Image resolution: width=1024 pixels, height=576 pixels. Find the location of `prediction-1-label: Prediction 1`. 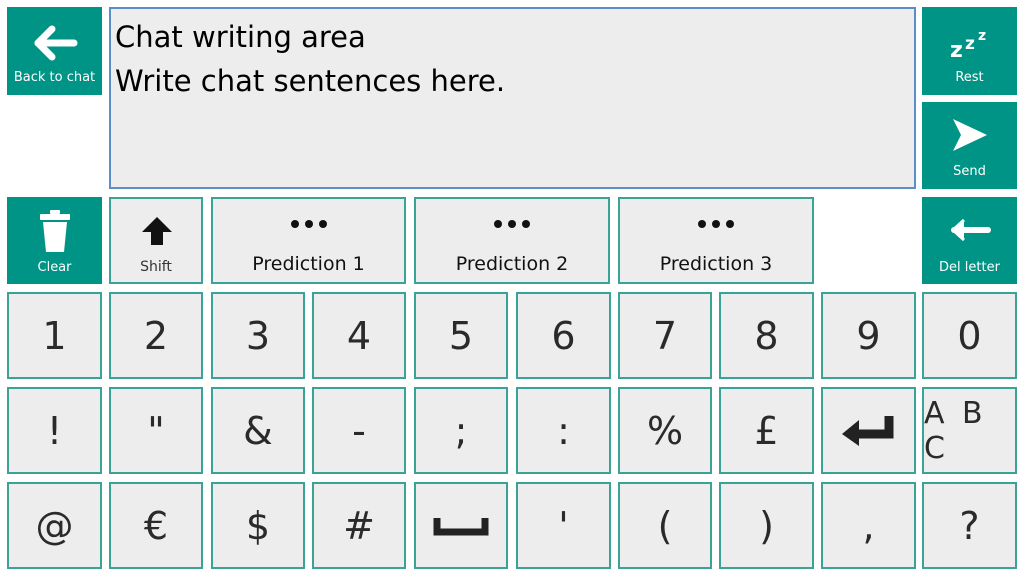

prediction-1-label: Prediction 1 is located at coordinates (308, 264).